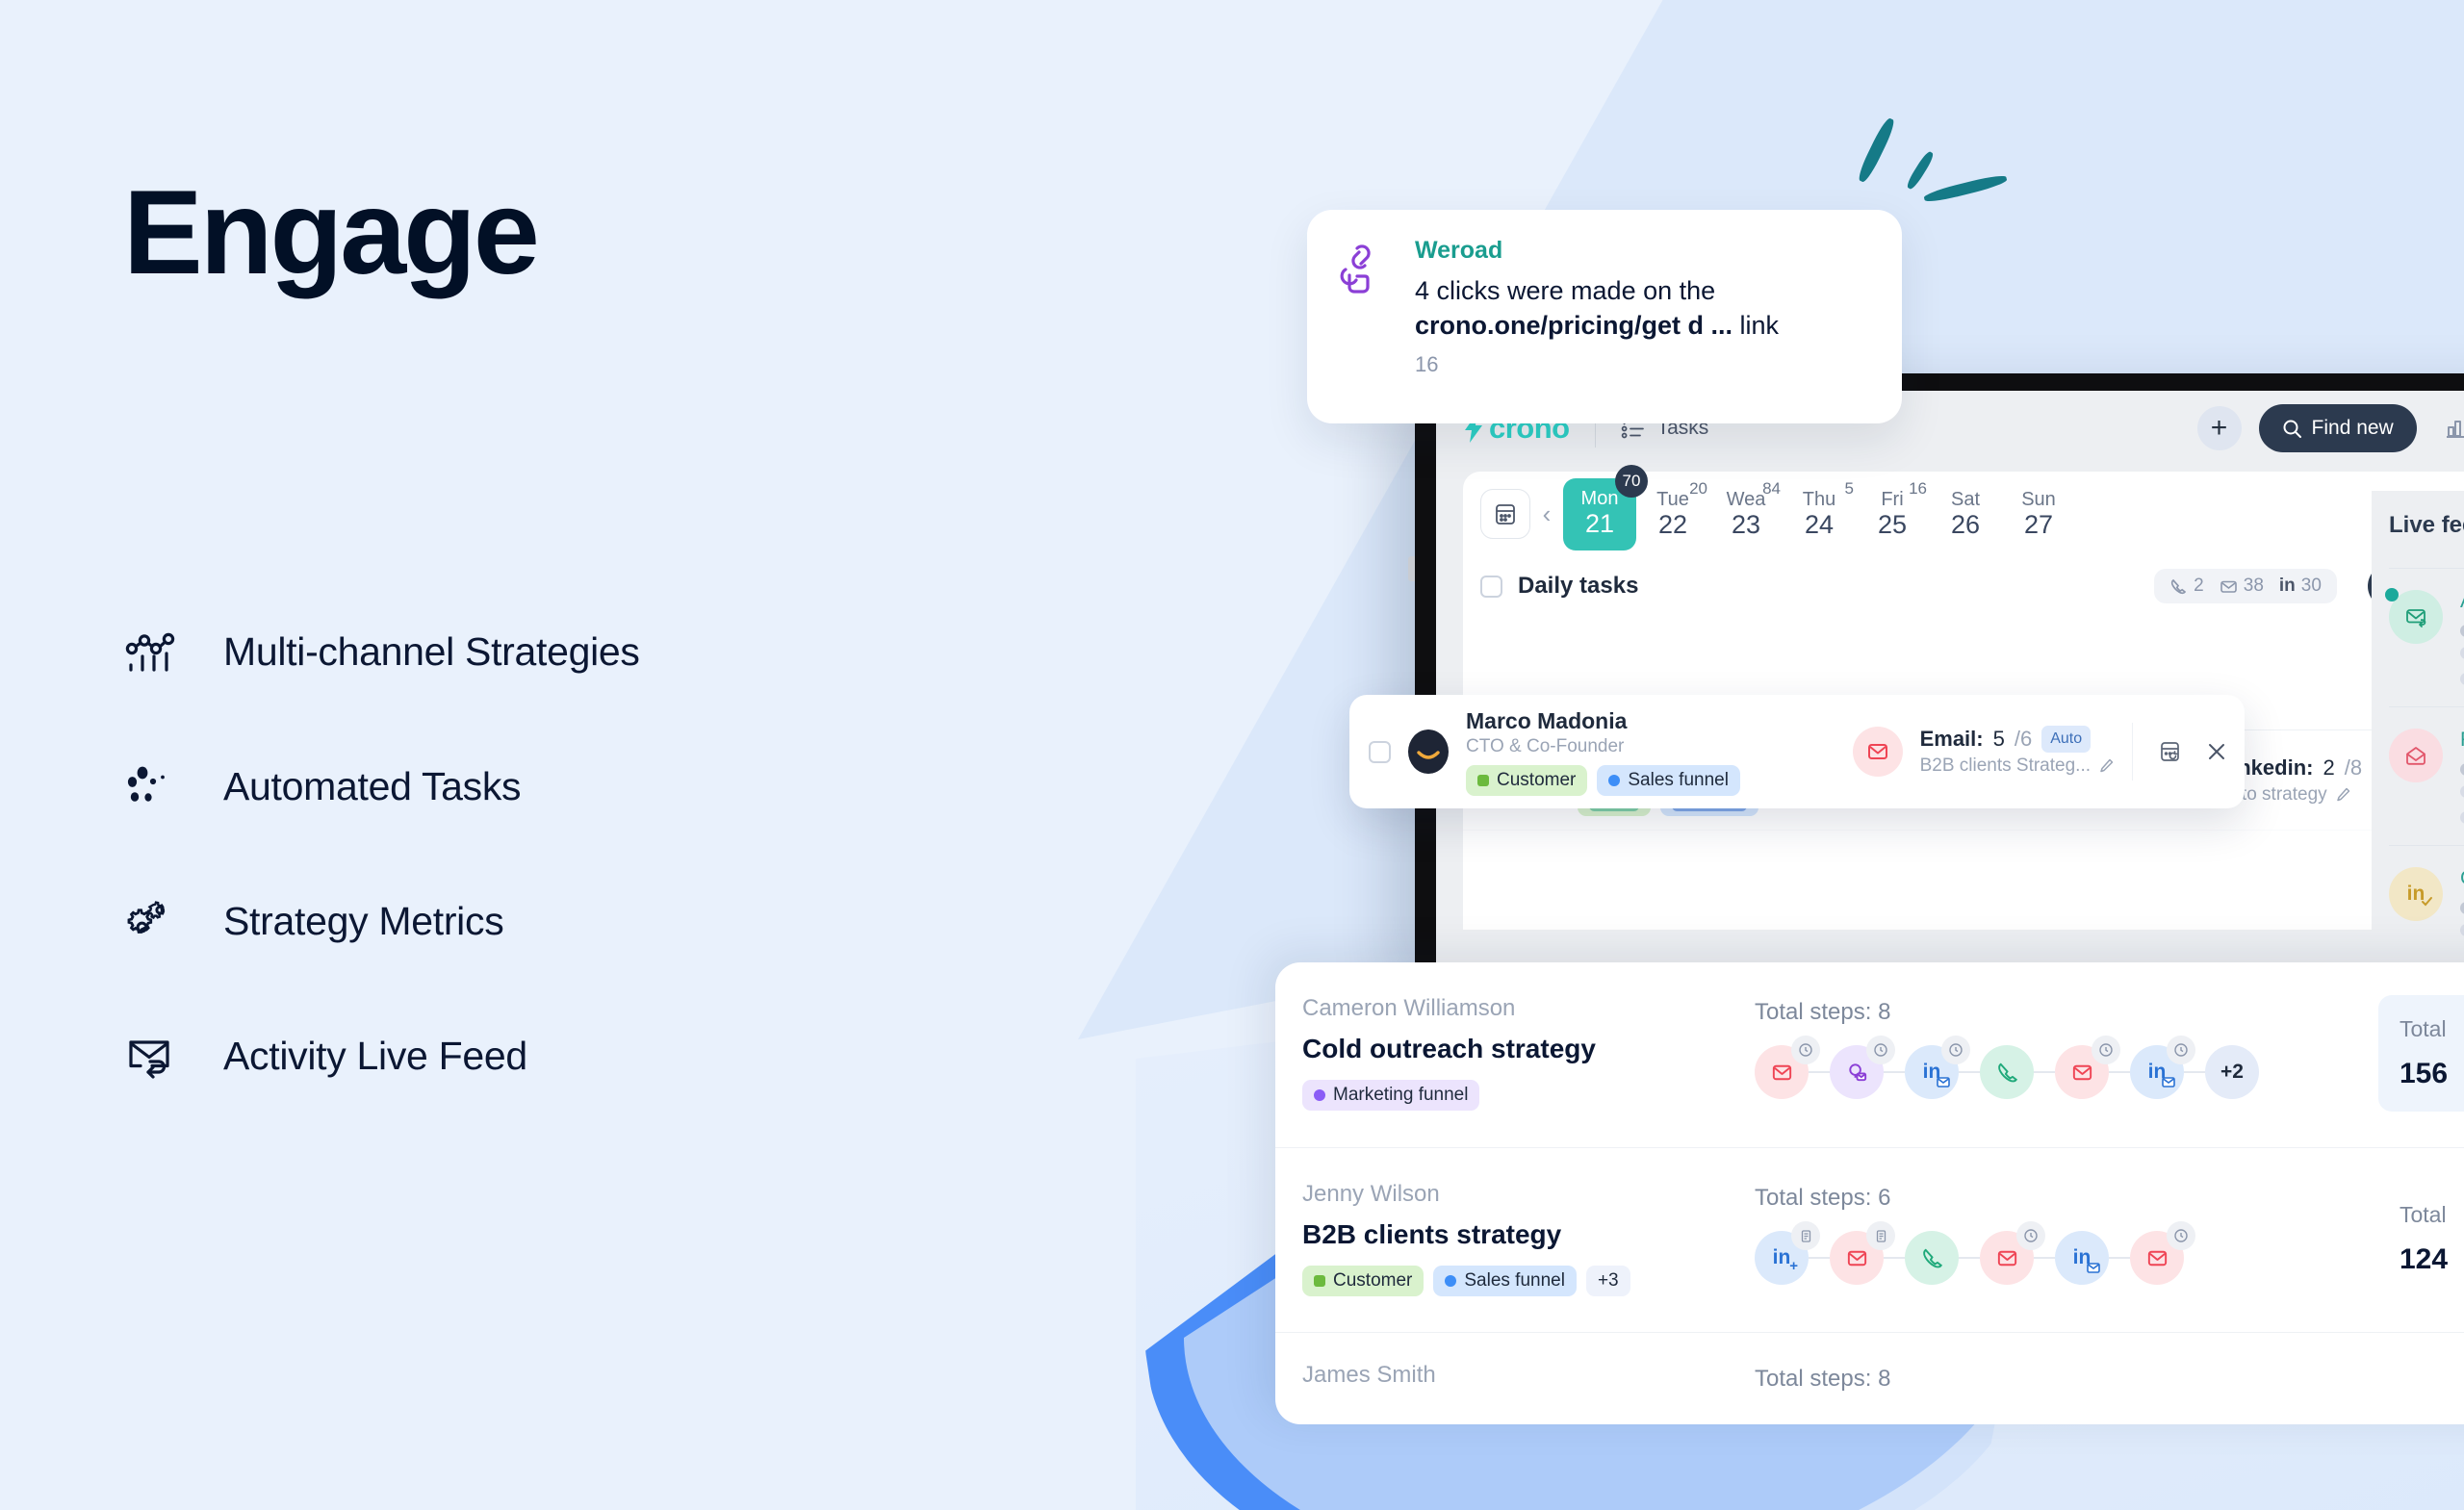 The image size is (2464, 1510). What do you see at coordinates (1787, 1253) in the screenshot?
I see `linkedin-add-icon: in +` at bounding box center [1787, 1253].